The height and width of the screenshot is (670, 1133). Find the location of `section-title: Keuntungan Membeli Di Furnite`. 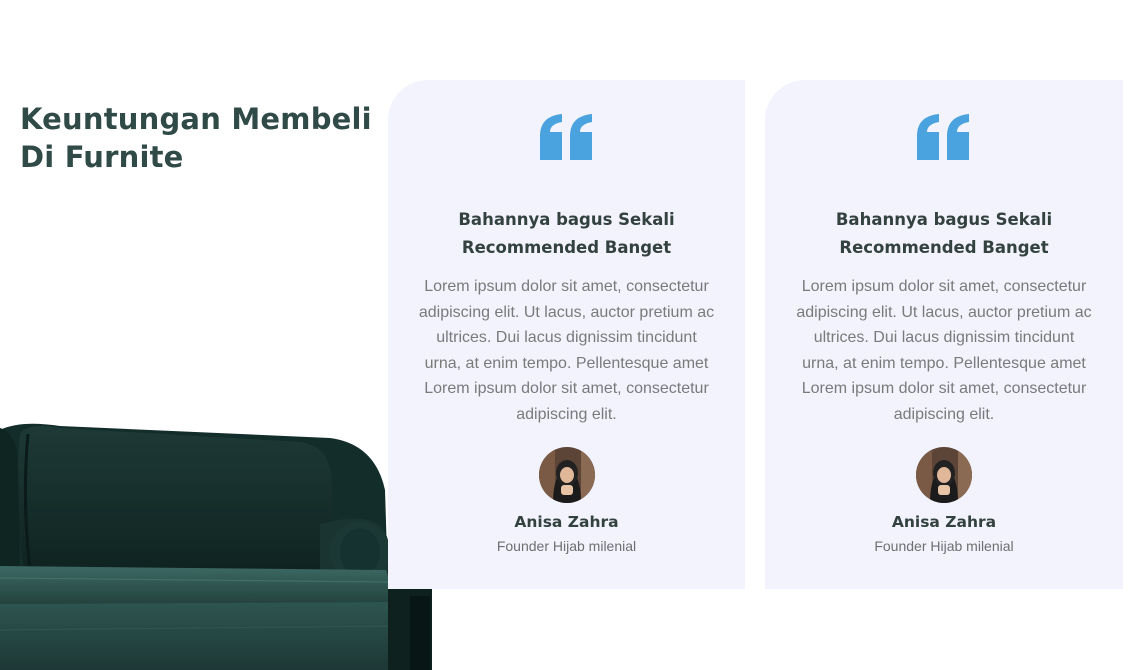

section-title: Keuntungan Membeli Di Furnite is located at coordinates (196, 138).